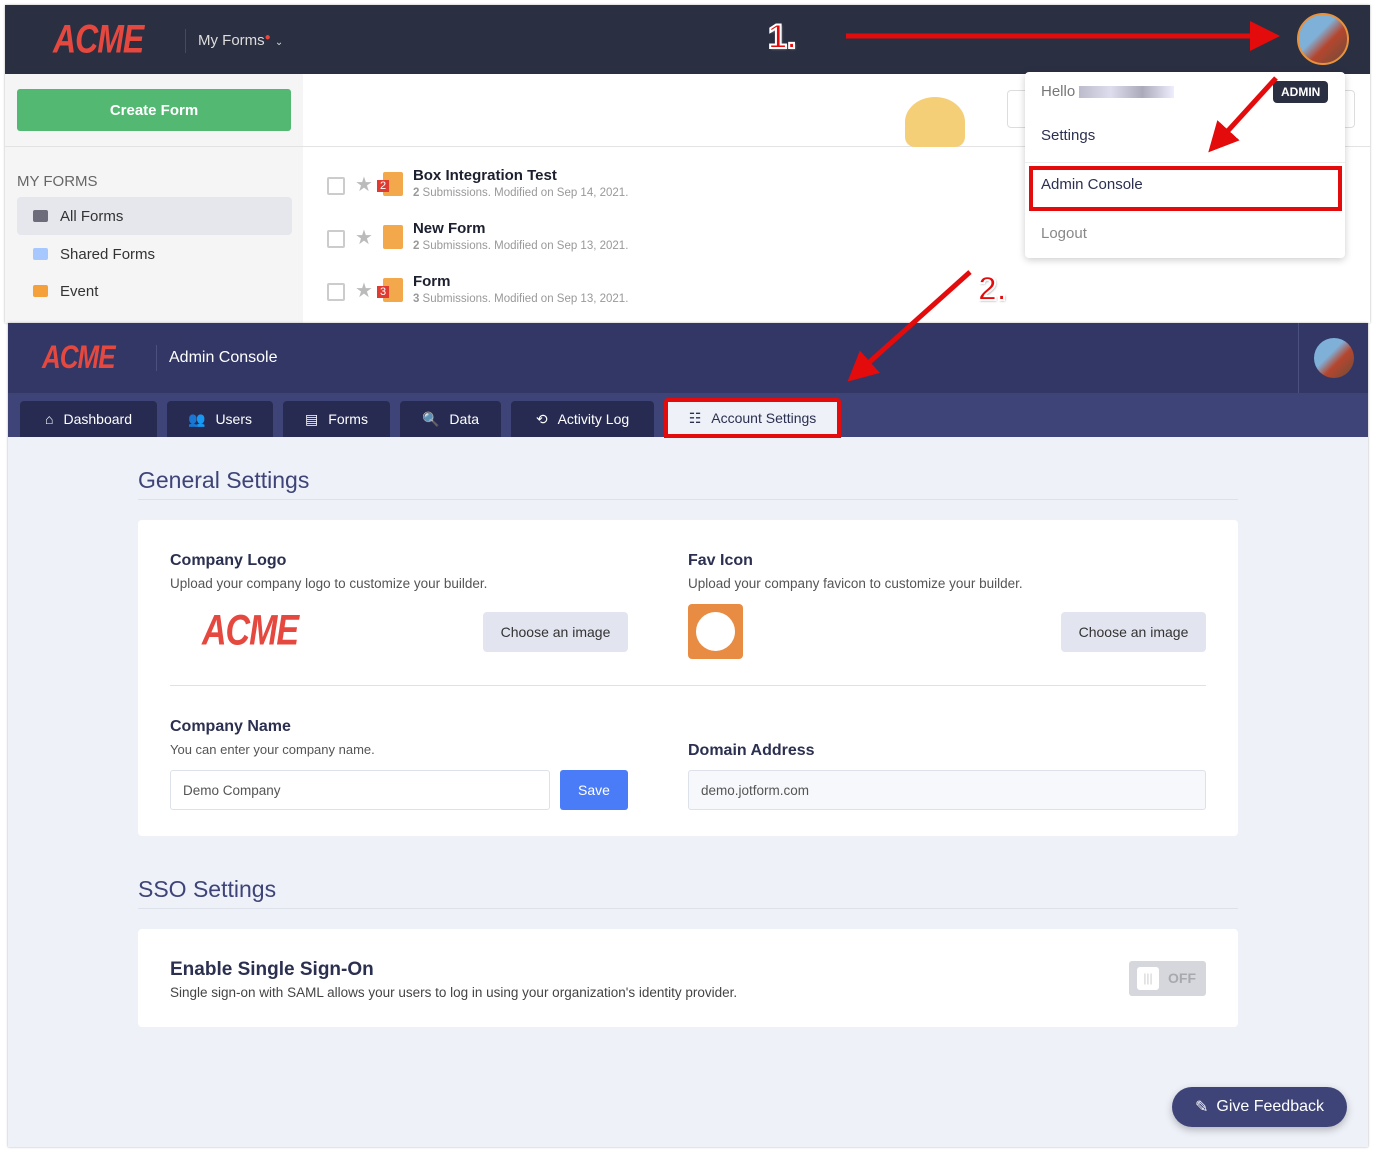 This screenshot has height=1150, width=1375. I want to click on arrow-to-account-settings, so click(909, 326).